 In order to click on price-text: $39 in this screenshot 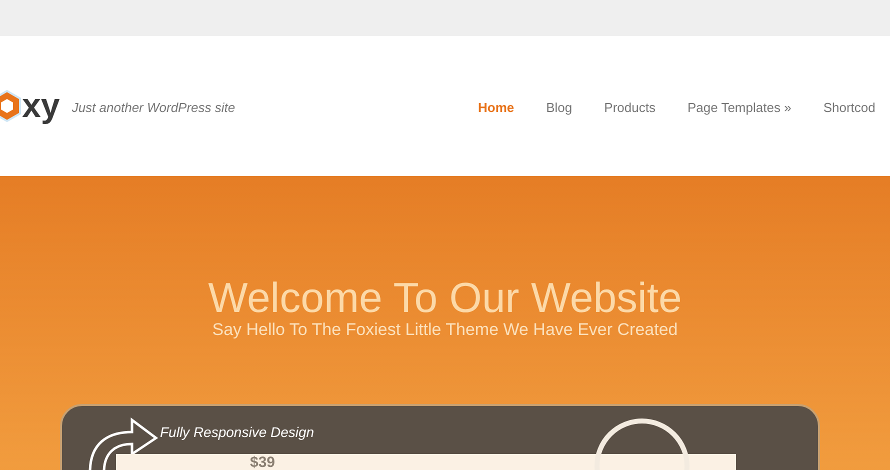, I will do `click(263, 461)`.